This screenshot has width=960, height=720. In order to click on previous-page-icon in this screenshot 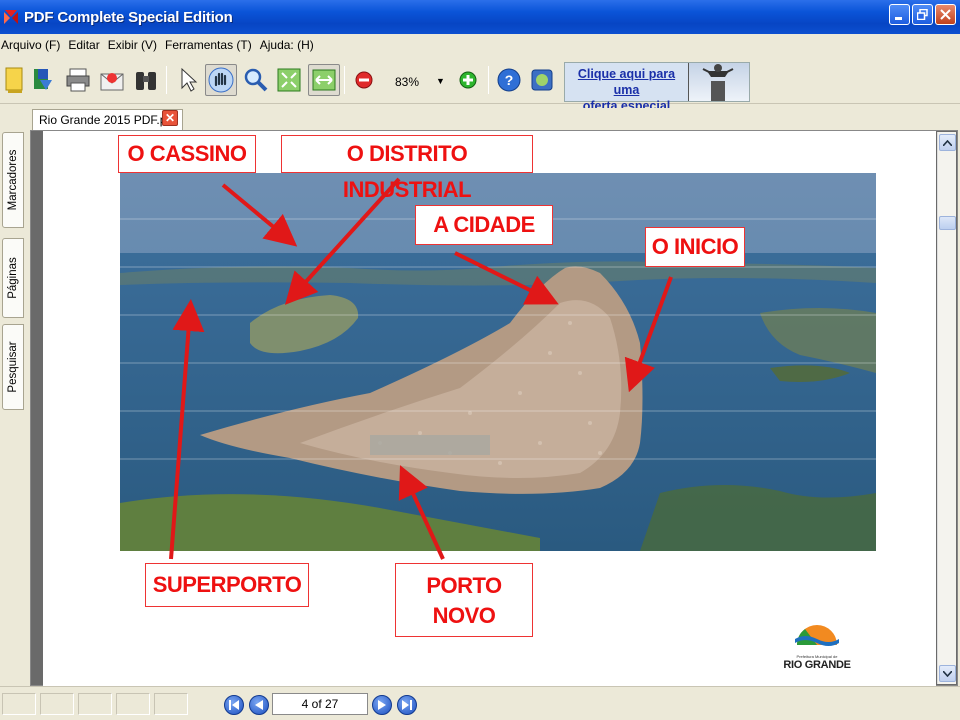, I will do `click(259, 705)`.